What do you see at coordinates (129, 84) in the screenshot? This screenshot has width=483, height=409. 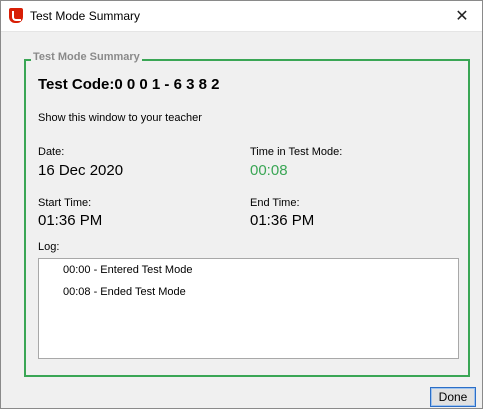 I see `test-code: Test Code:0 0 0 1 - 6 3 8 2` at bounding box center [129, 84].